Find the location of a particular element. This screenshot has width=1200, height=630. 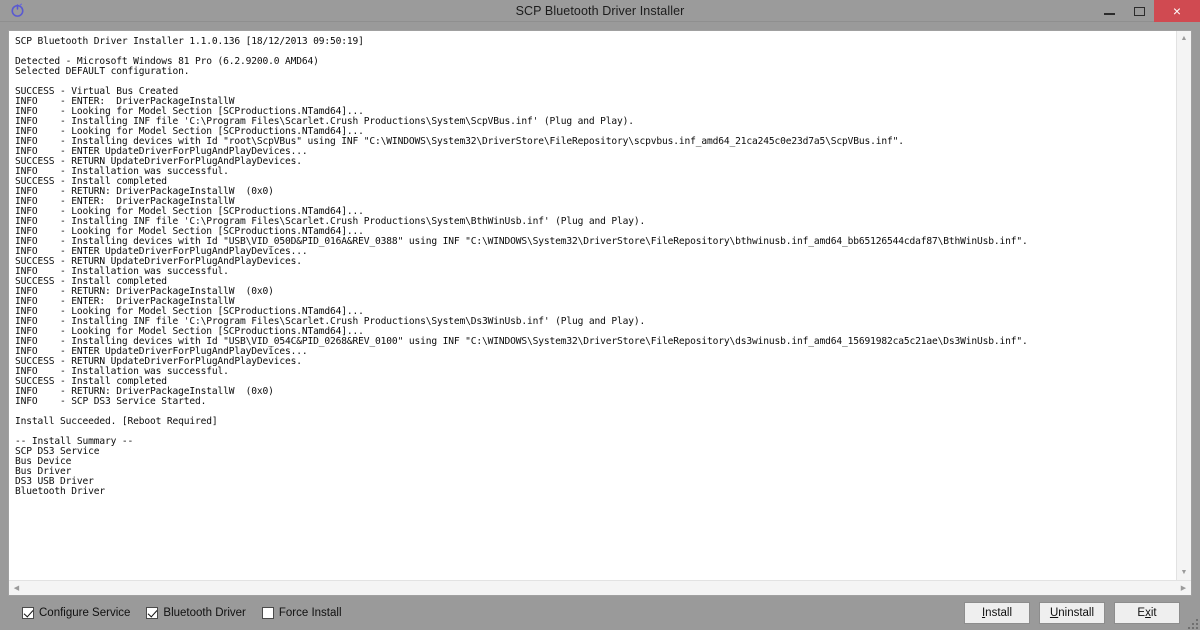

maximize-icon is located at coordinates (1139, 11).